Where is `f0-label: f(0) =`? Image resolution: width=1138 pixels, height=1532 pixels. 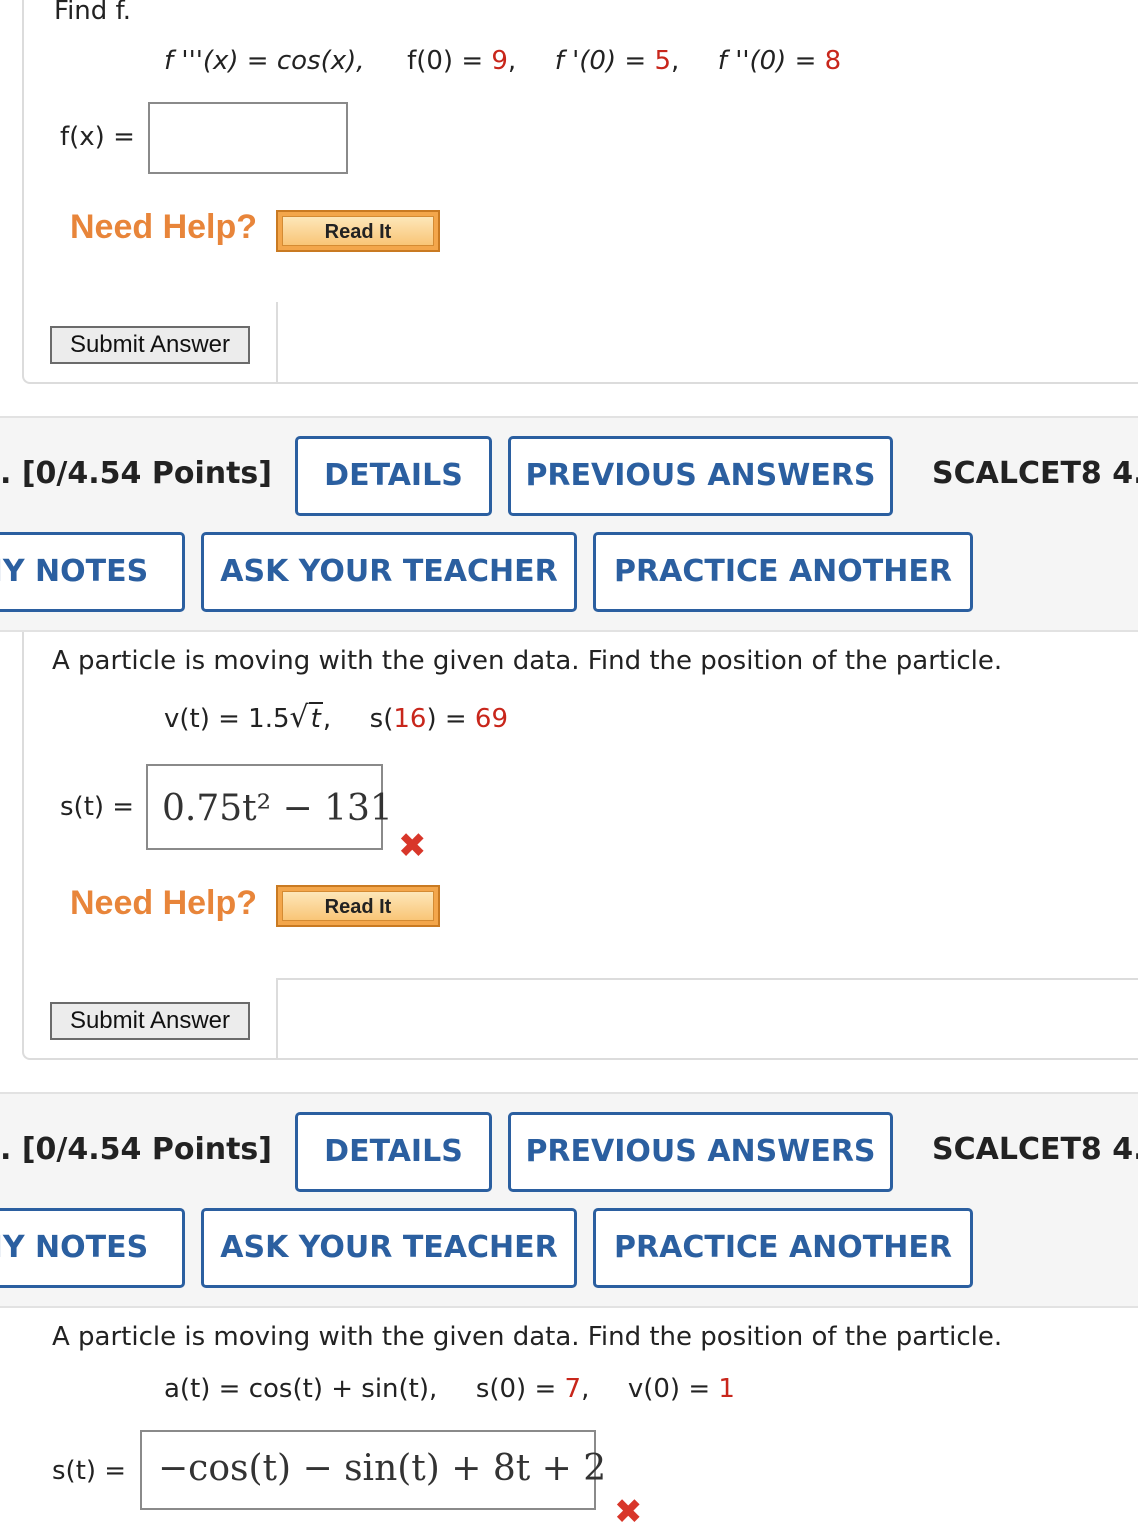
f0-label: f(0) = is located at coordinates (449, 61).